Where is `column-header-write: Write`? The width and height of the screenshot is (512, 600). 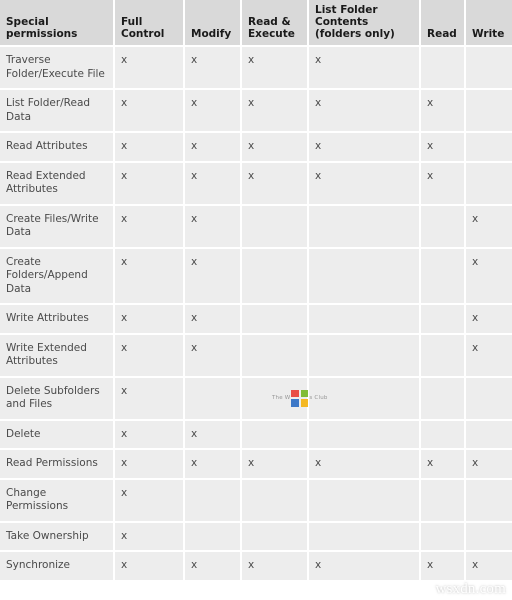 column-header-write: Write is located at coordinates (489, 23).